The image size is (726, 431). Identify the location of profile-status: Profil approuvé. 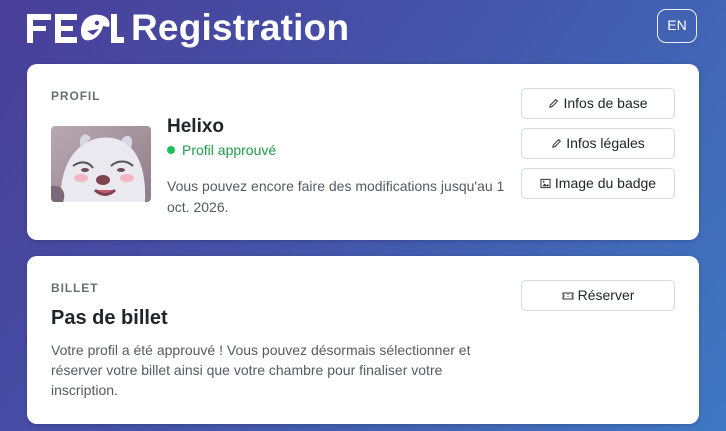
(221, 150).